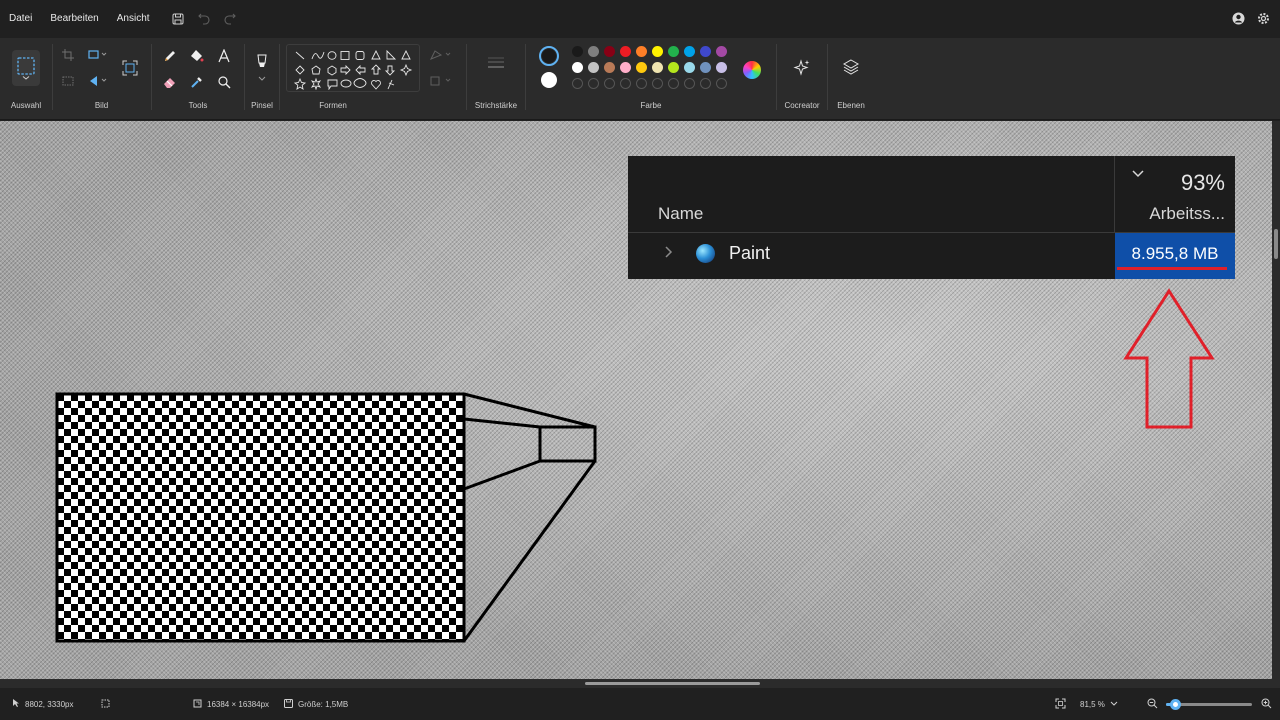 This screenshot has width=1280, height=720. I want to click on background-remove-icon, so click(68, 81).